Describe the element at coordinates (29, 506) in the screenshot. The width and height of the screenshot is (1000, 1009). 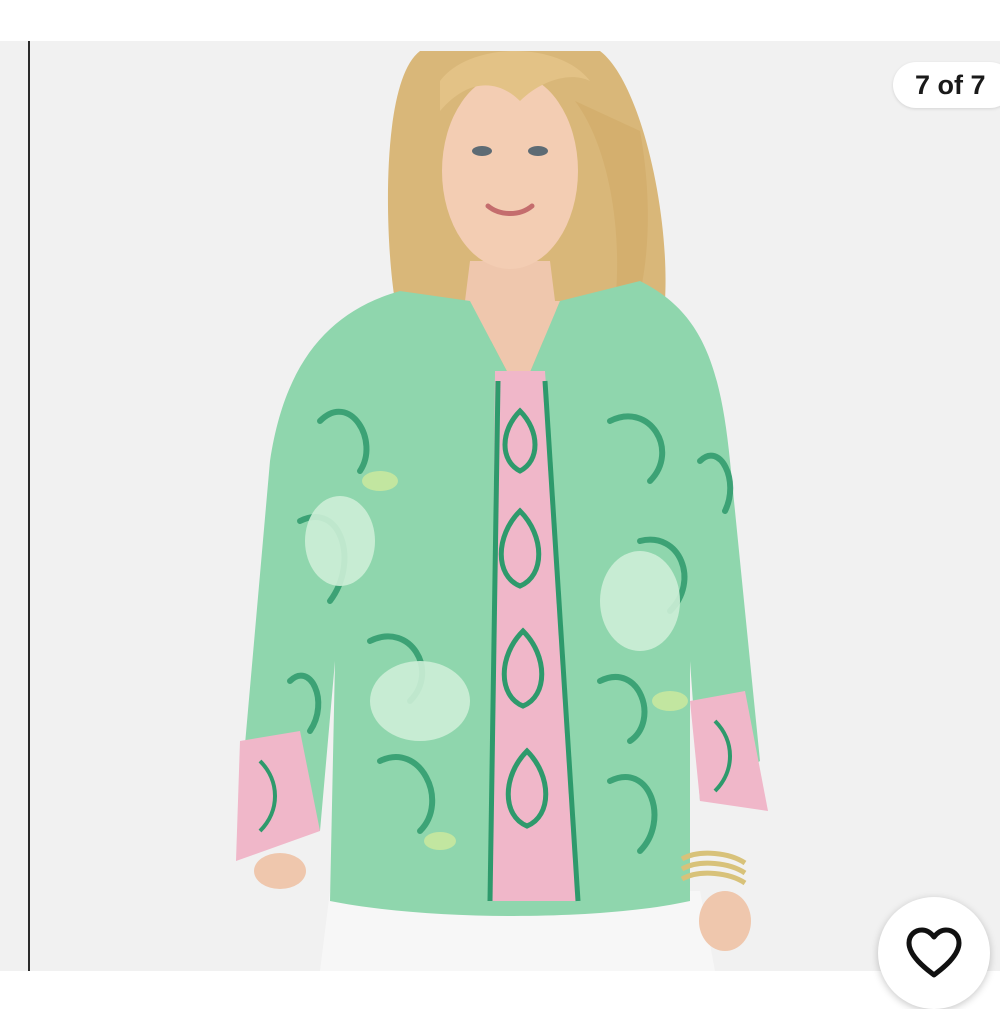
I see `left-edge-divider` at that location.